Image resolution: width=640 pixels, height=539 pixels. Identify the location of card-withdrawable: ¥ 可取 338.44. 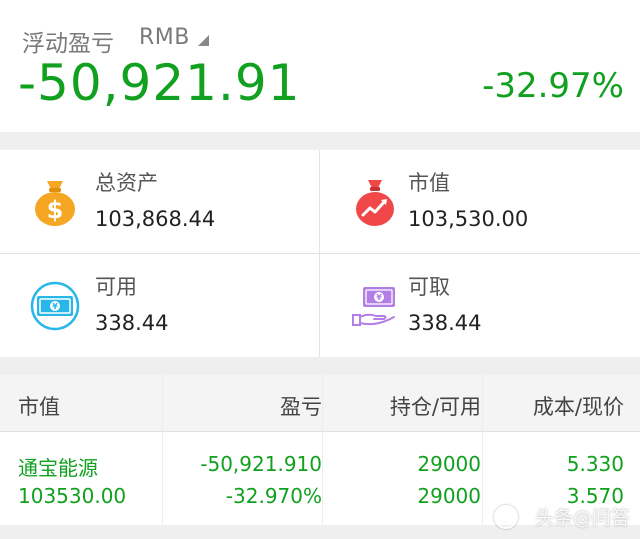
(480, 305).